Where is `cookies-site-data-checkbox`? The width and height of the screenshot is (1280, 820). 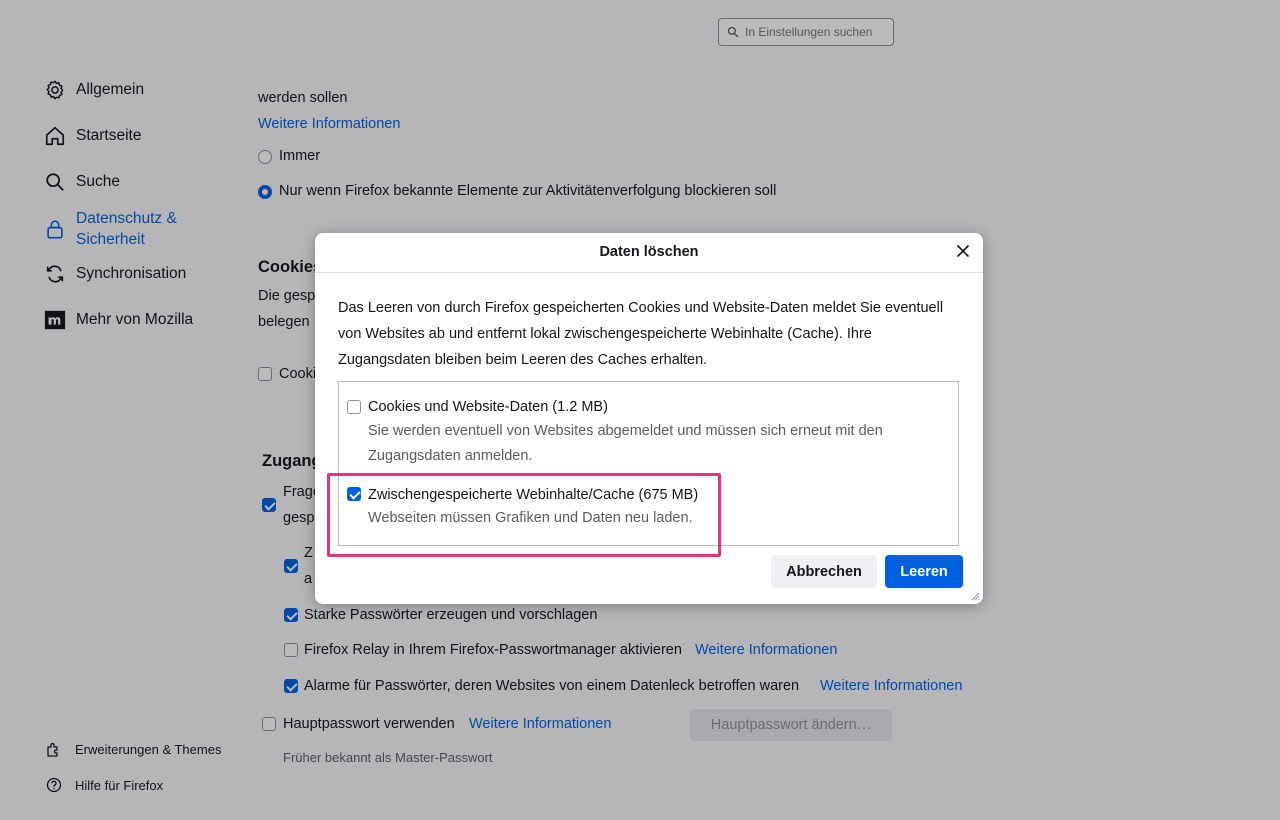 cookies-site-data-checkbox is located at coordinates (354, 407).